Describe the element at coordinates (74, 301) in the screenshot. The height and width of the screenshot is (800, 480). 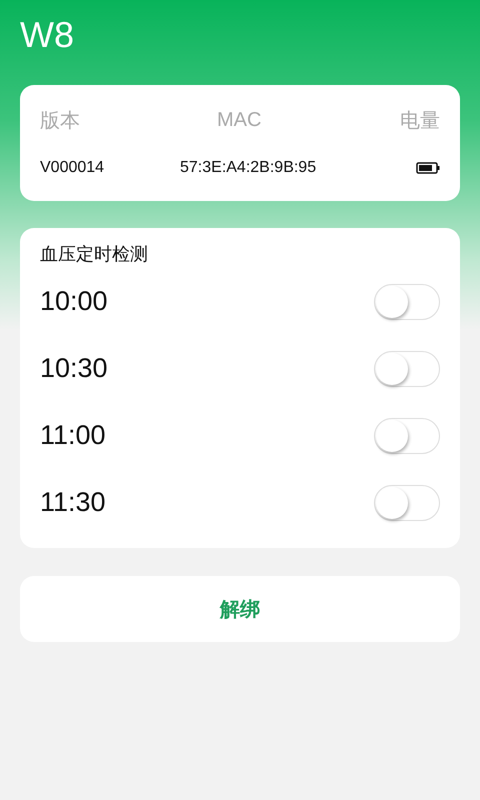
I see `time-label: 10:00` at that location.